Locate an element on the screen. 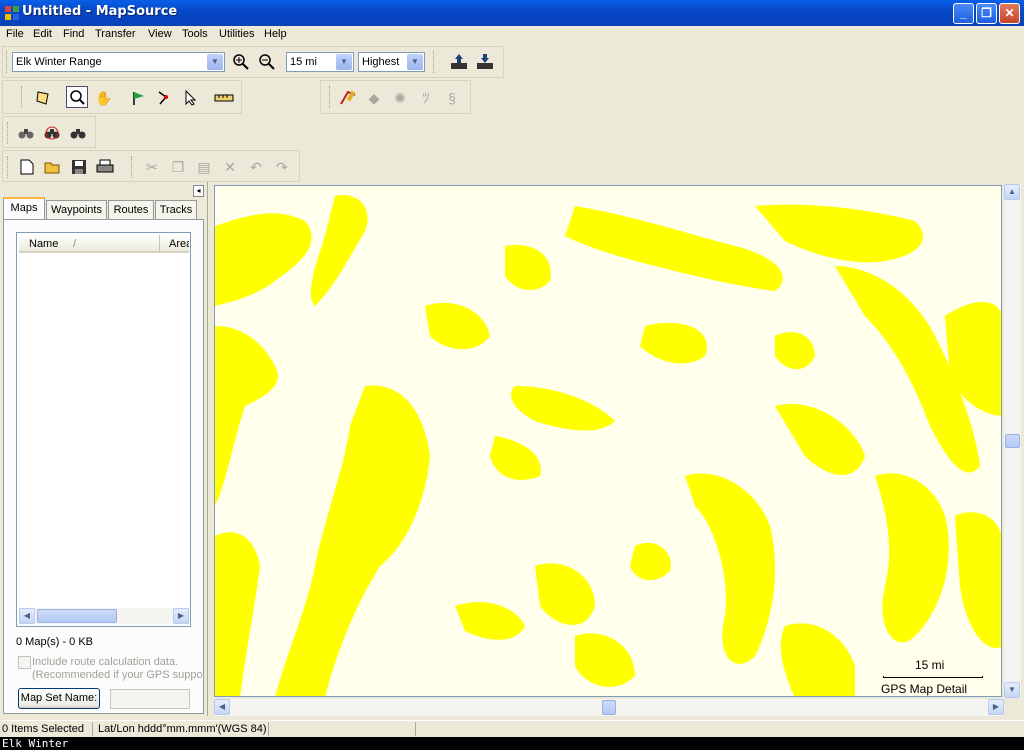 The height and width of the screenshot is (750, 1024). zoom-out-icon is located at coordinates (267, 62).